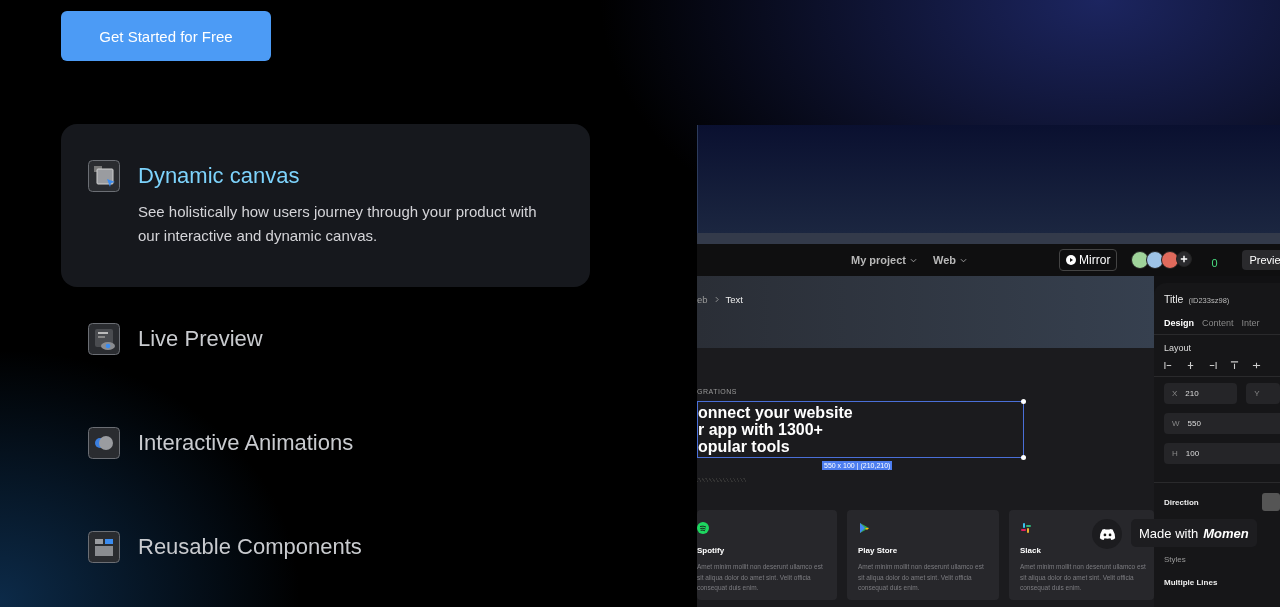 Image resolution: width=1280 pixels, height=607 pixels. What do you see at coordinates (1214, 263) in the screenshot?
I see `notification-count: 0` at bounding box center [1214, 263].